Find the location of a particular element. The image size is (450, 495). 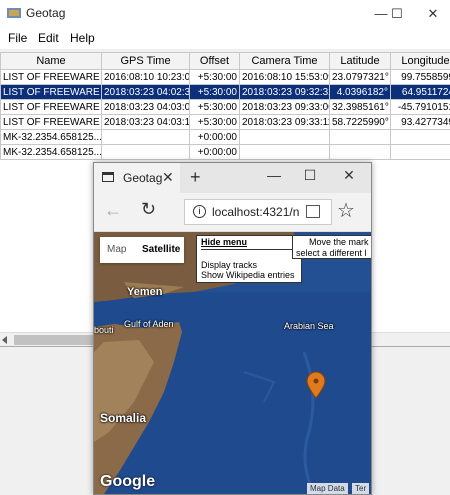

map-type-satellite-button: Satellite is located at coordinates (161, 249).